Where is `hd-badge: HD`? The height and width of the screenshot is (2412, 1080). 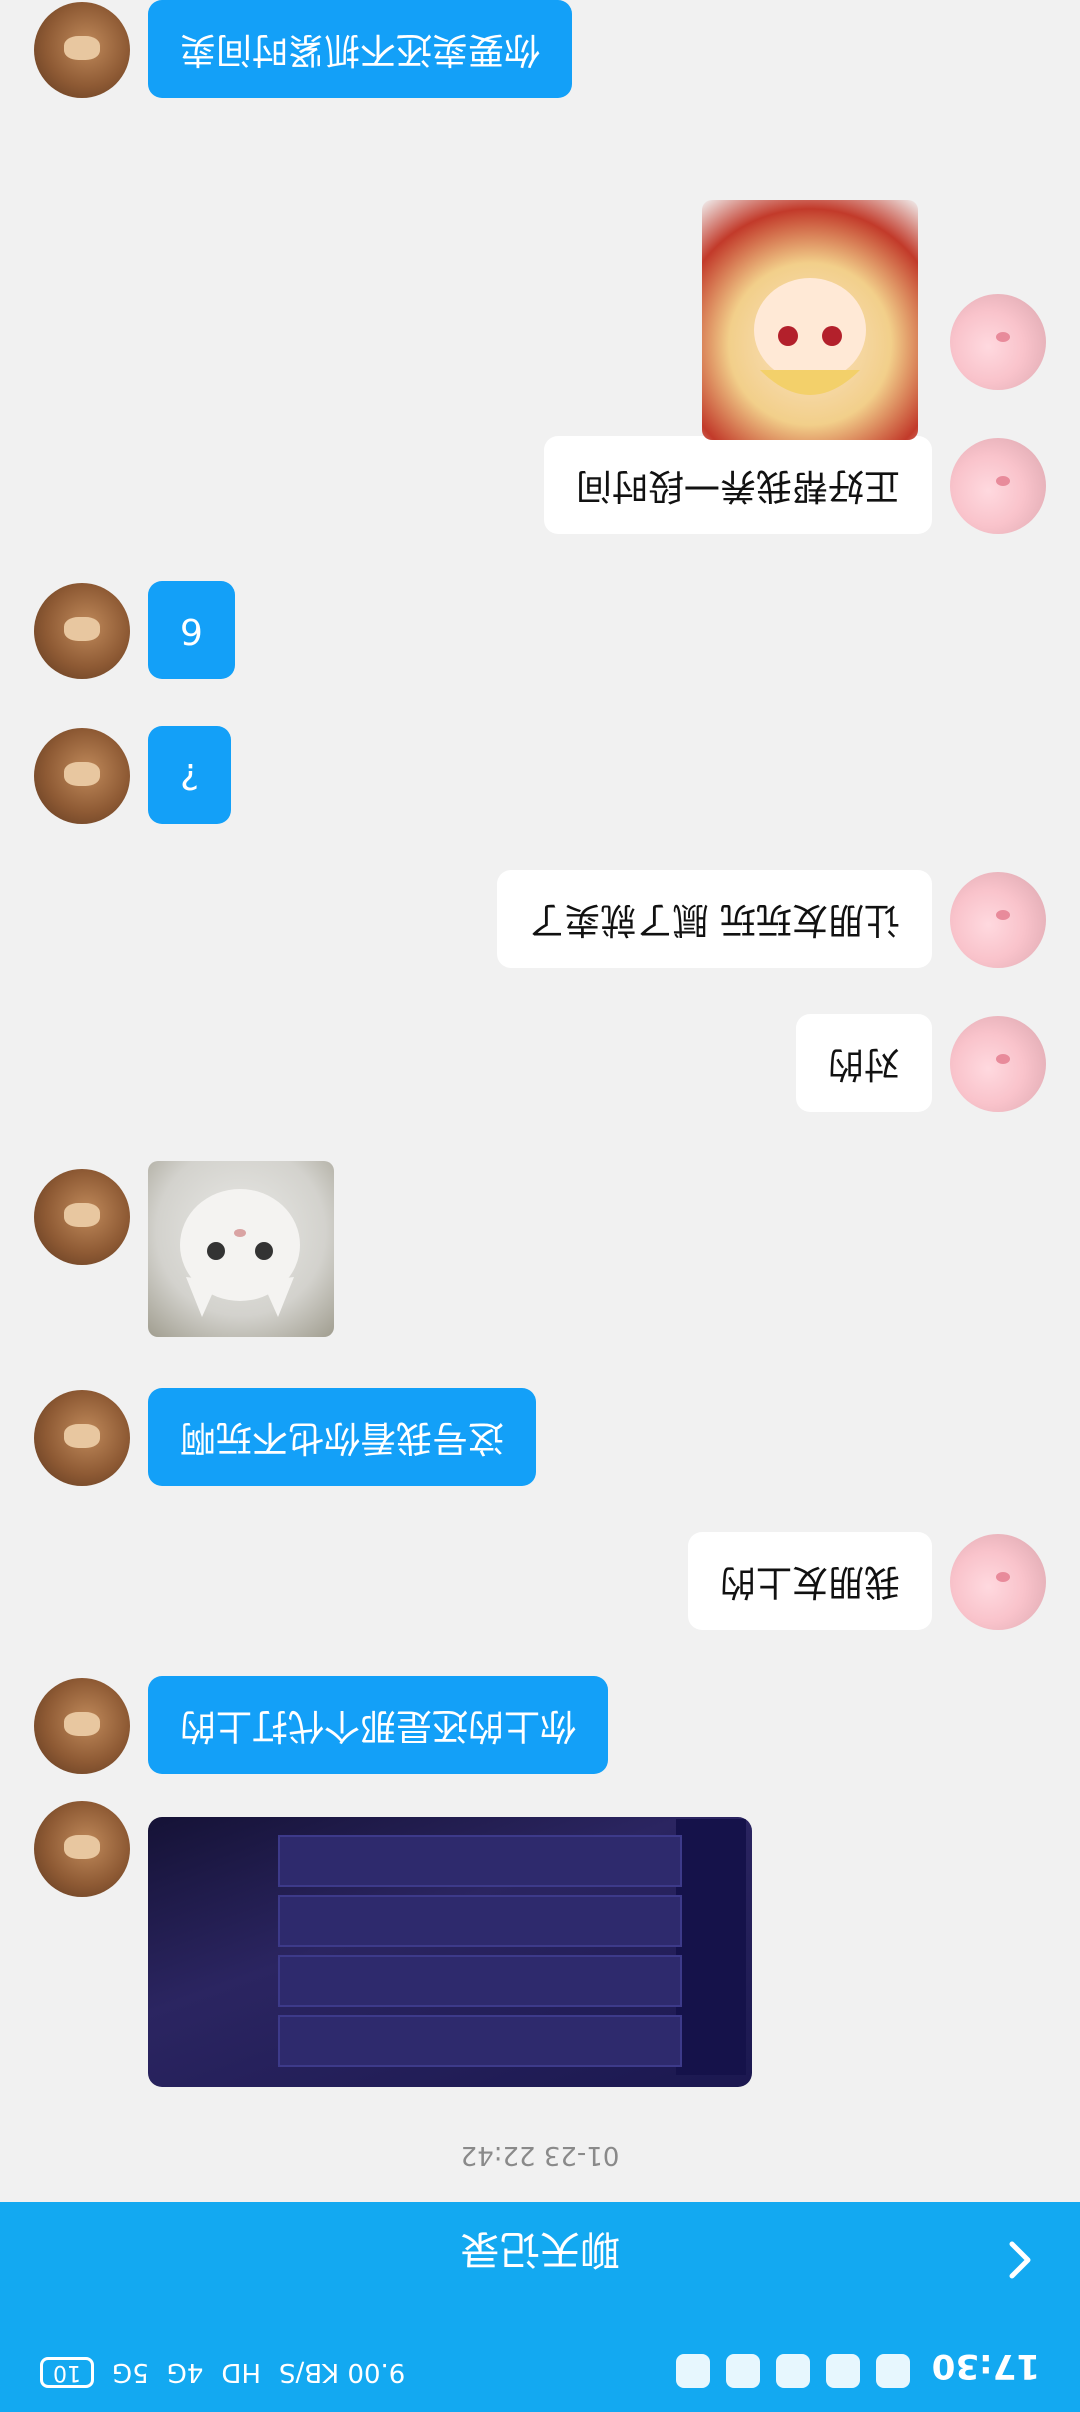 hd-badge: HD is located at coordinates (241, 2372).